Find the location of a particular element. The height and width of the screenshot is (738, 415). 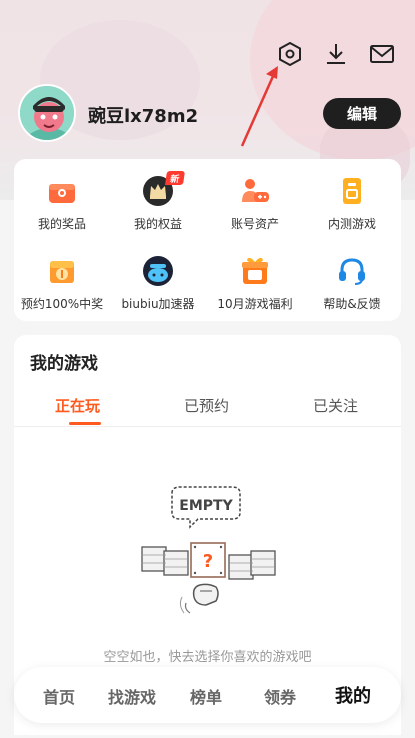

grid-item-label: 内测游戏 is located at coordinates (351, 224).